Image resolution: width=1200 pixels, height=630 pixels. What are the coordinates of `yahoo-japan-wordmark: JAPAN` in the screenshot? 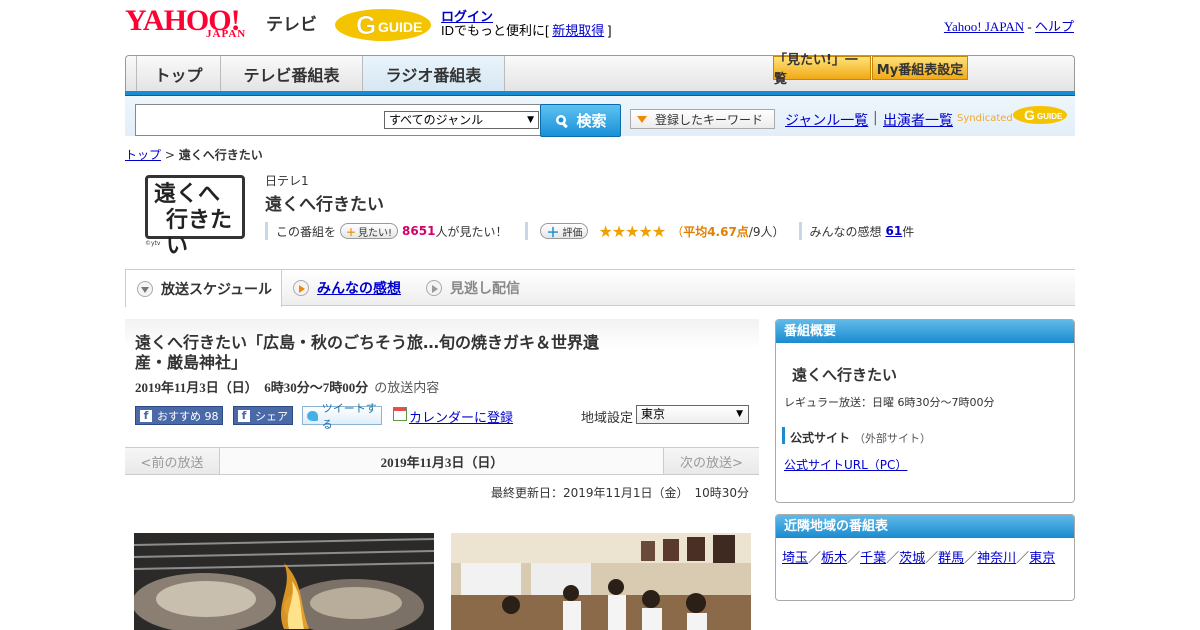 It's located at (226, 34).